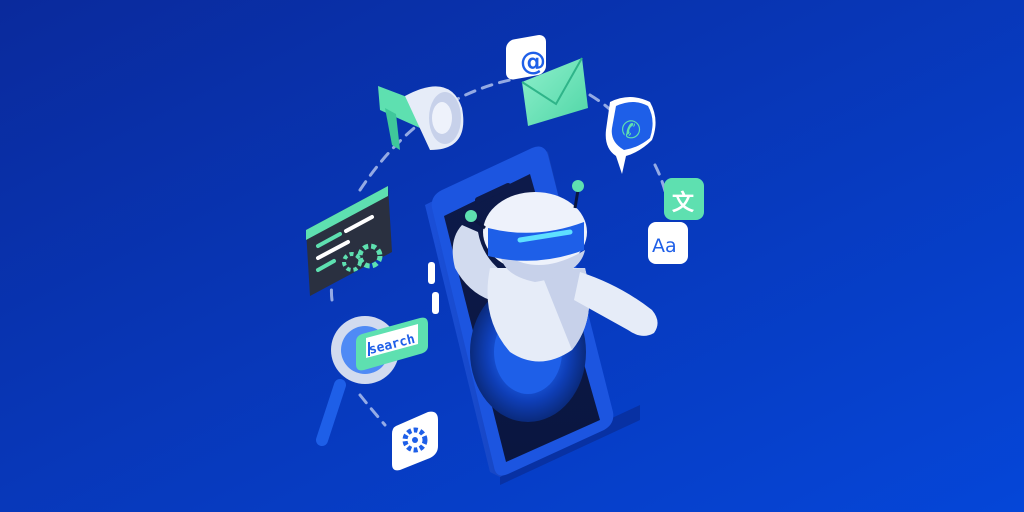 This screenshot has height=512, width=1024. I want to click on translate-glyph-bottom: Aa, so click(664, 246).